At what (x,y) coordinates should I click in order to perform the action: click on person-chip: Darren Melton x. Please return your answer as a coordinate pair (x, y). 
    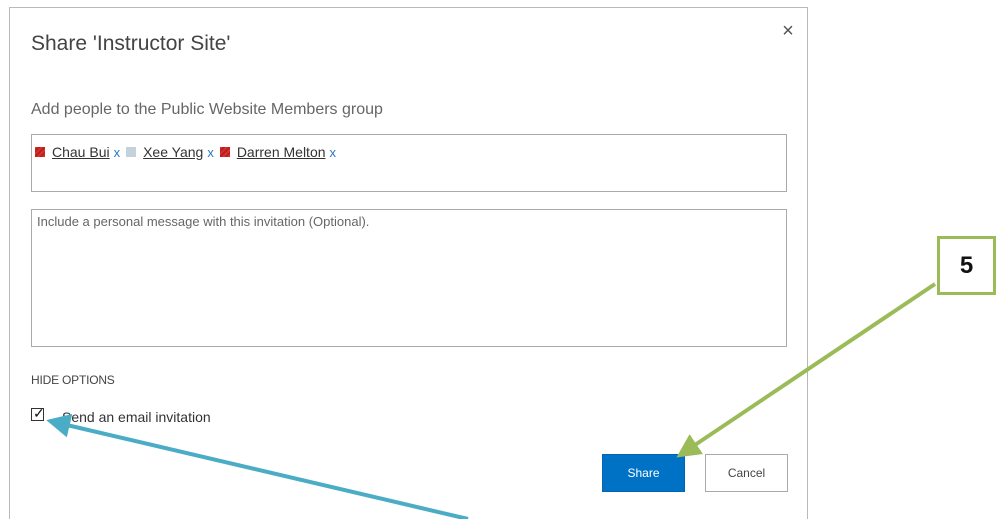
    Looking at the image, I should click on (278, 152).